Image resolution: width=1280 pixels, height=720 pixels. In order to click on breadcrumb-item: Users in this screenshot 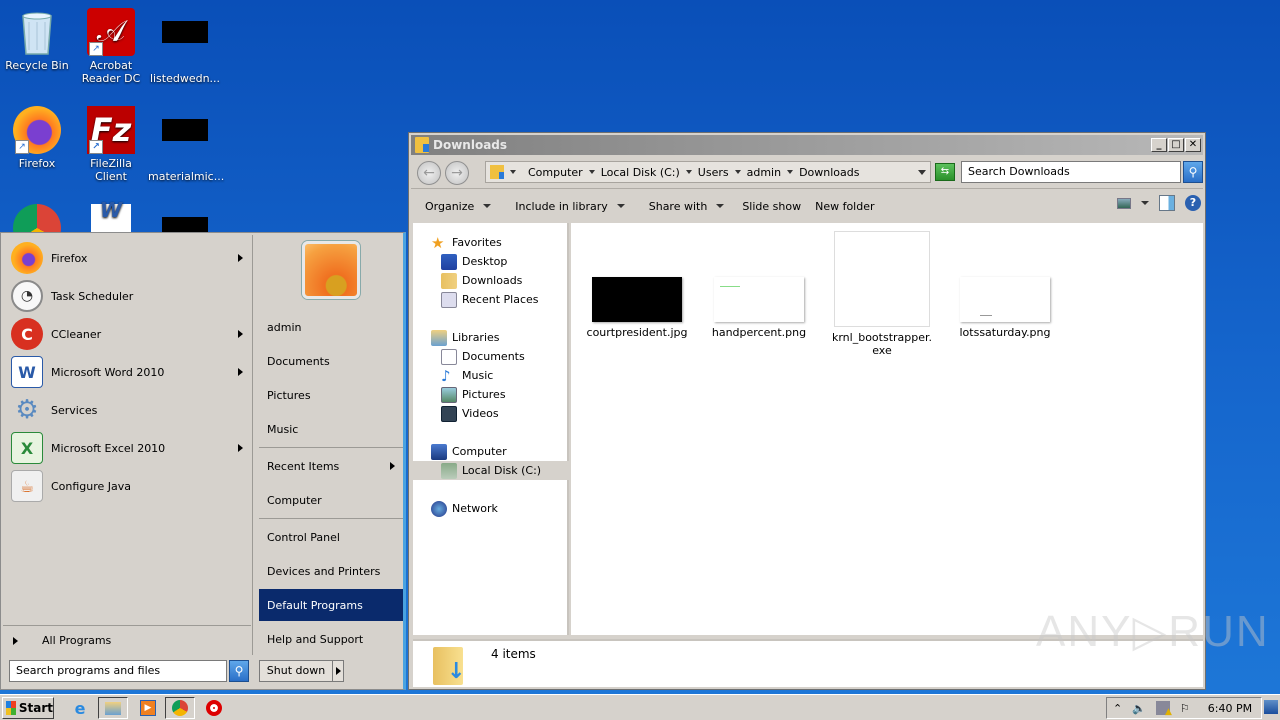, I will do `click(707, 172)`.